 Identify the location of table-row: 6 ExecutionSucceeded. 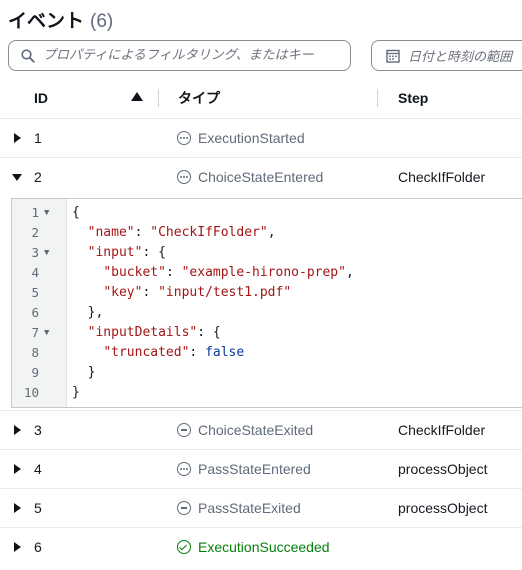
(261, 546).